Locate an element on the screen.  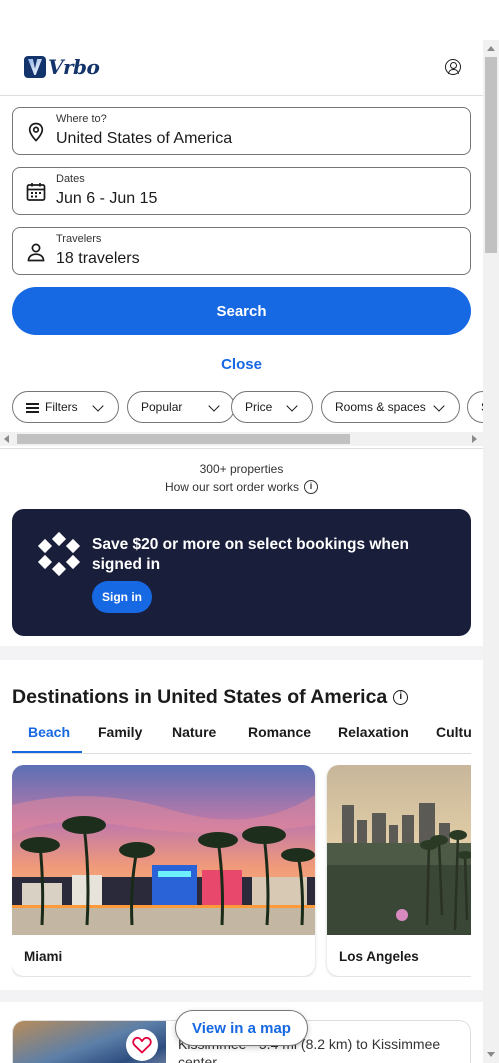
destination-value: United States of America is located at coordinates (144, 138).